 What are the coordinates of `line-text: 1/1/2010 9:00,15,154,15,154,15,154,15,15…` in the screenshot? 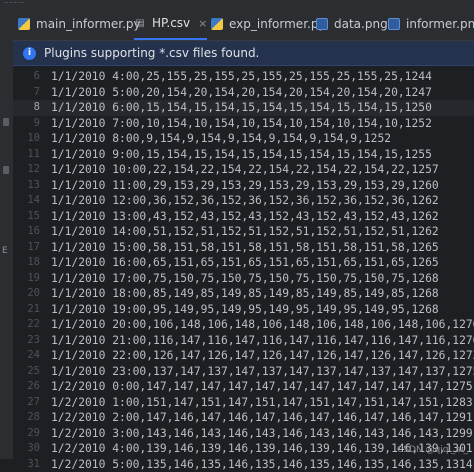 It's located at (241, 155).